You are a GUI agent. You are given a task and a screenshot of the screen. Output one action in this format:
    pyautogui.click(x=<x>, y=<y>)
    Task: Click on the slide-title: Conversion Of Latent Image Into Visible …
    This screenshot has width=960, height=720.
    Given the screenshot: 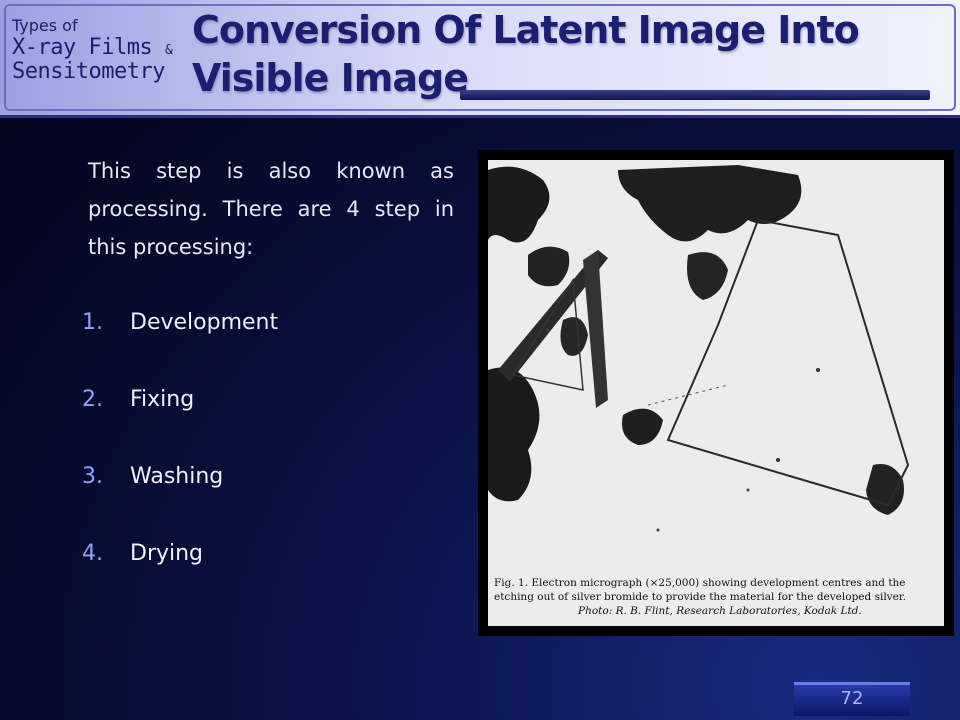 What is the action you would take?
    pyautogui.click(x=526, y=54)
    